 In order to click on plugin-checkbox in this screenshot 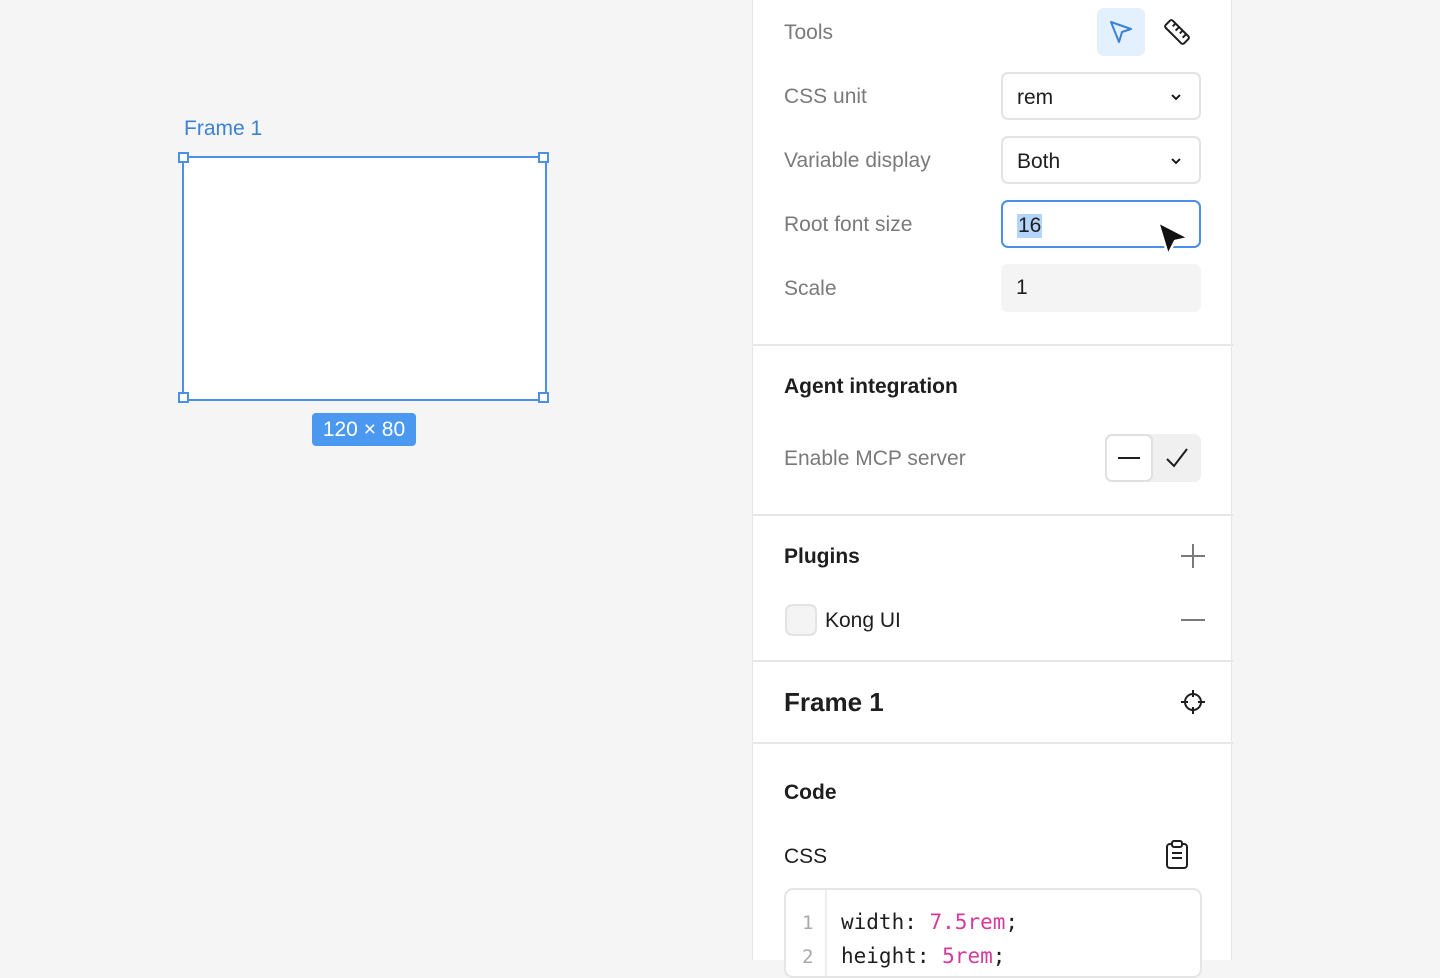, I will do `click(801, 620)`.